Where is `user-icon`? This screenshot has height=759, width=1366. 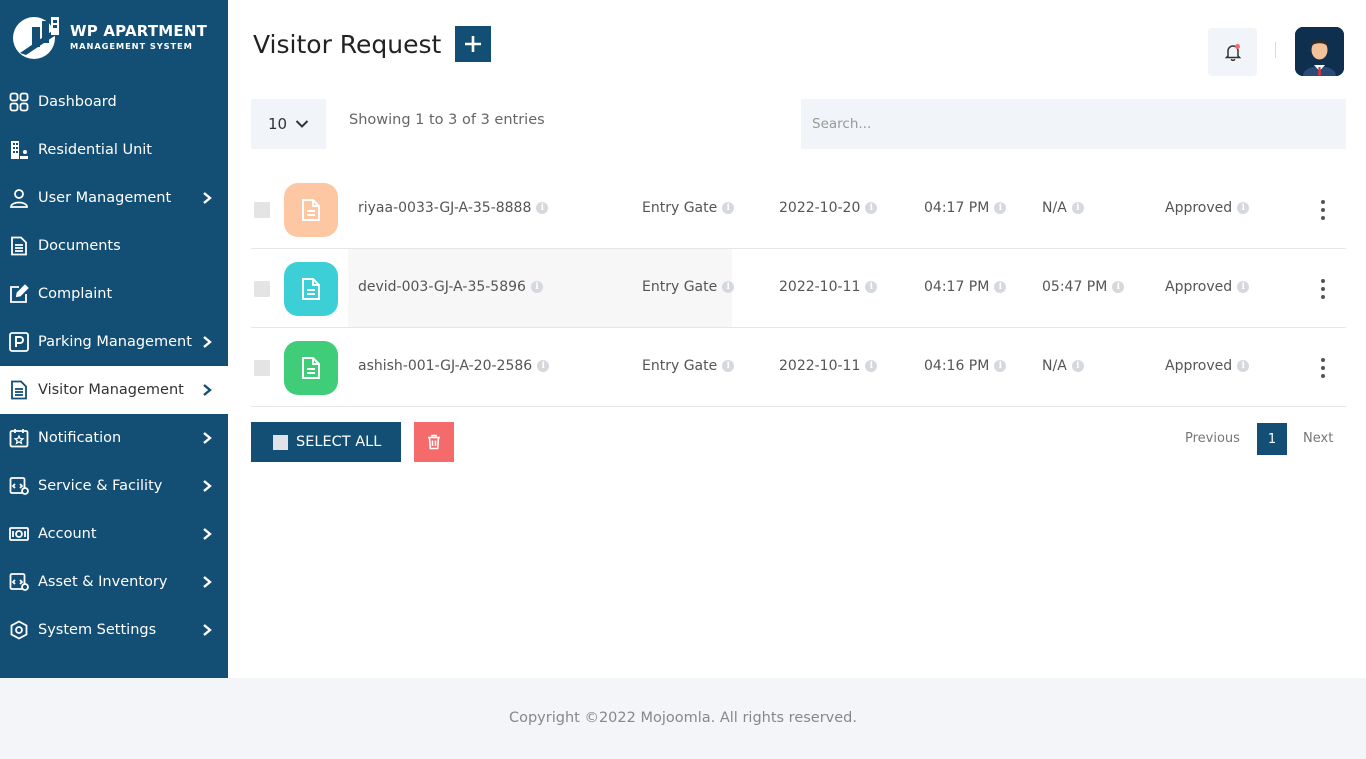
user-icon is located at coordinates (19, 198).